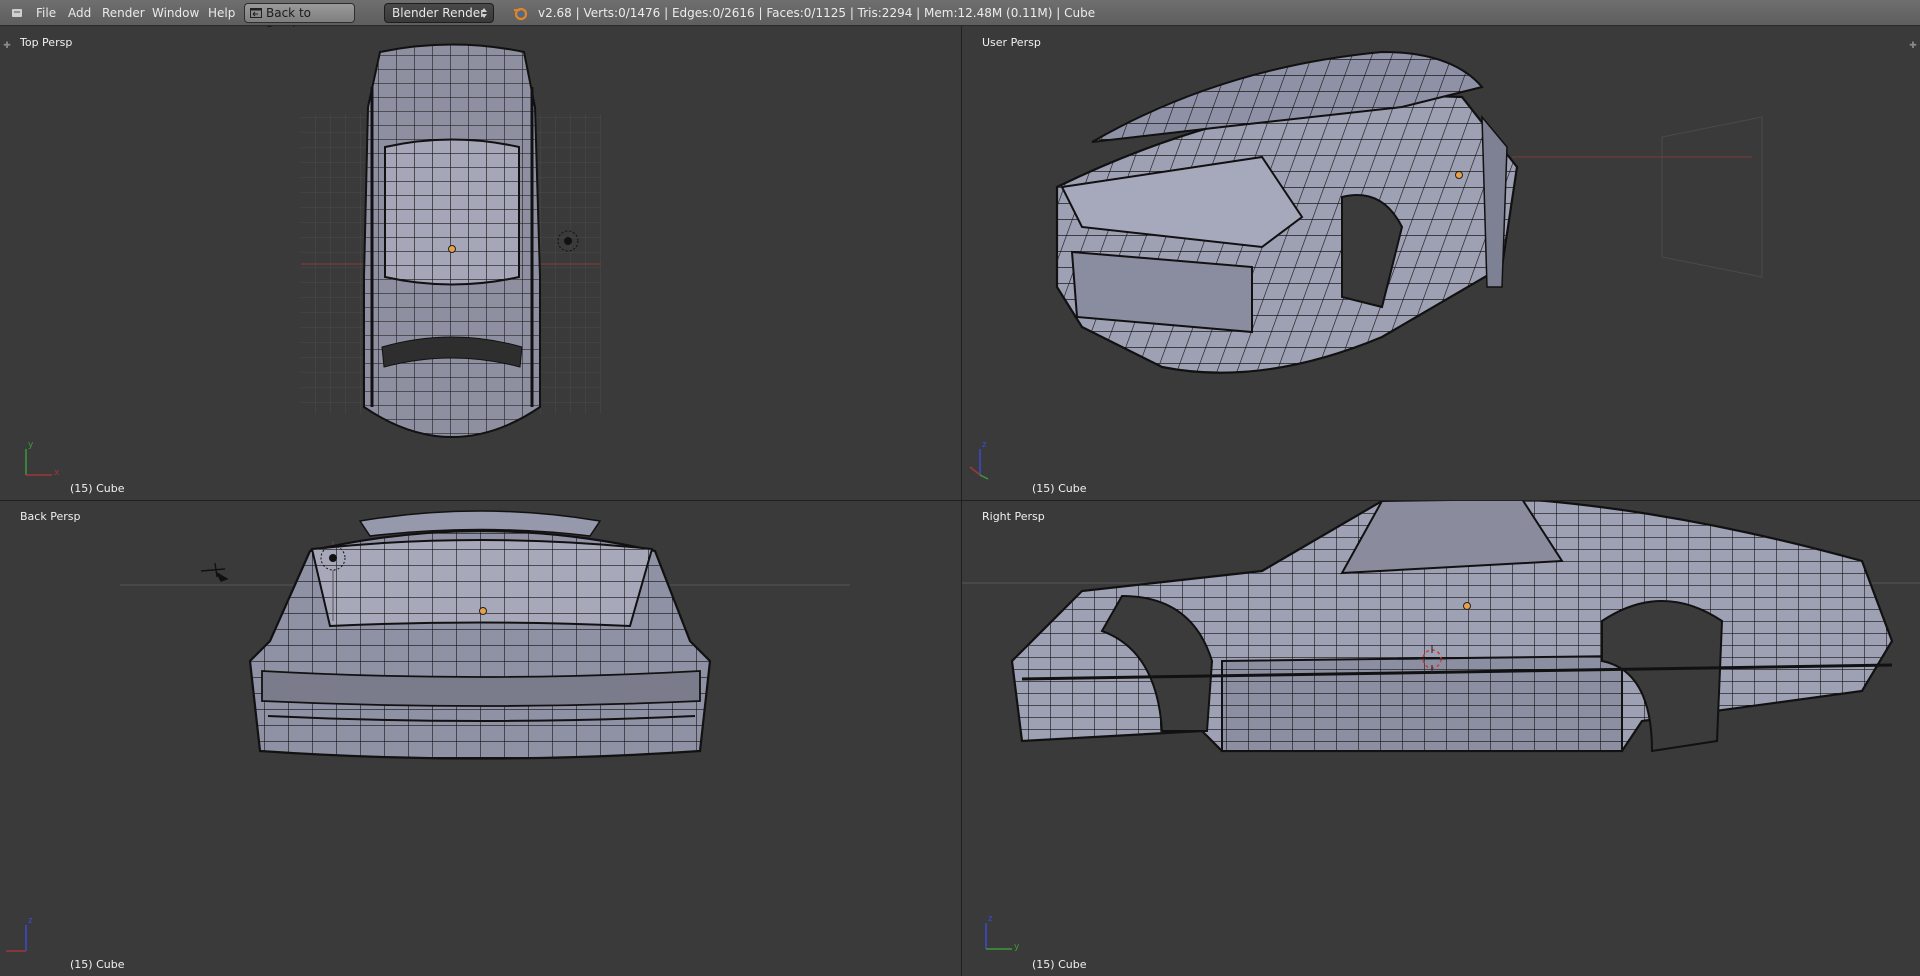 The height and width of the screenshot is (976, 1920). I want to click on svg-text: x, so click(57, 473).